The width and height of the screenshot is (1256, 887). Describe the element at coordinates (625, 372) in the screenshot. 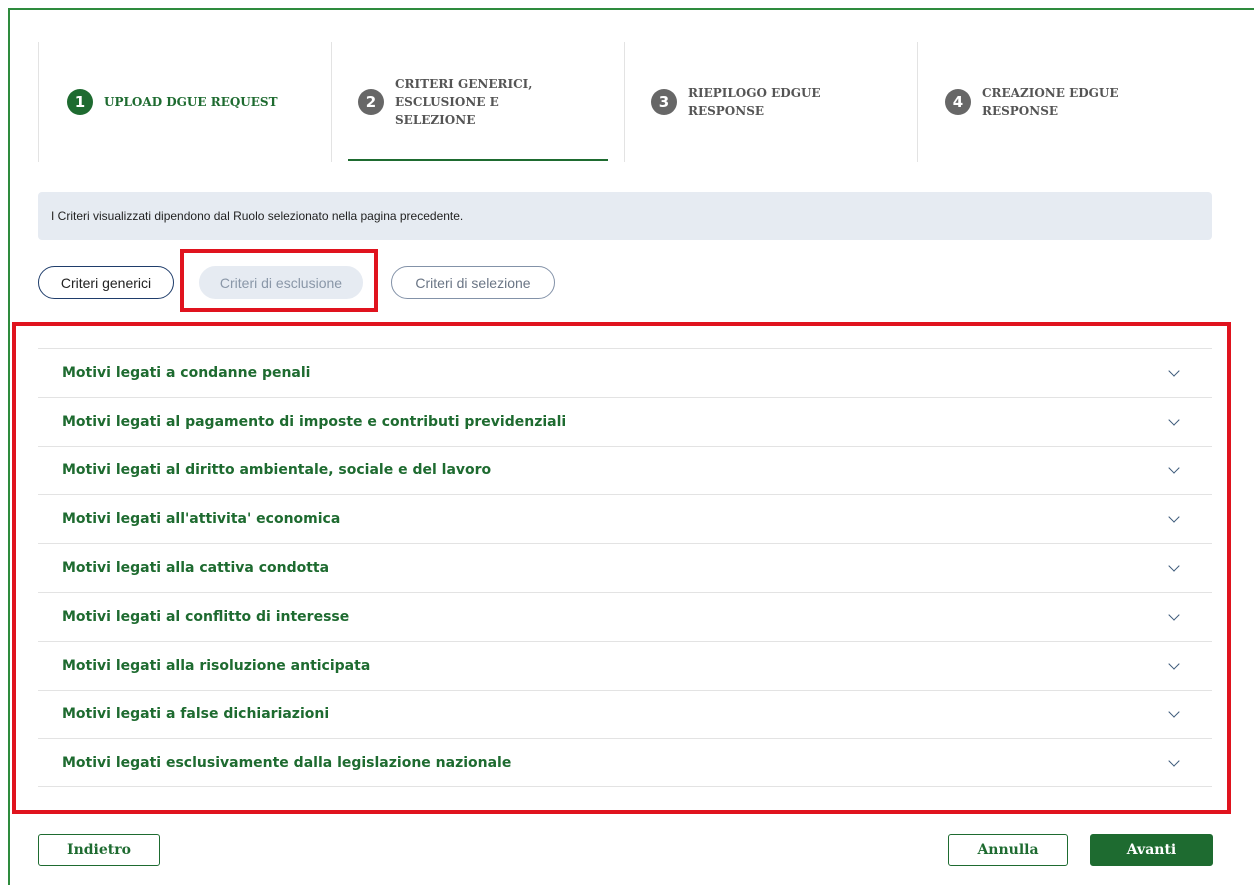

I see `accordion-item: Motivi legati a condanne penali` at that location.